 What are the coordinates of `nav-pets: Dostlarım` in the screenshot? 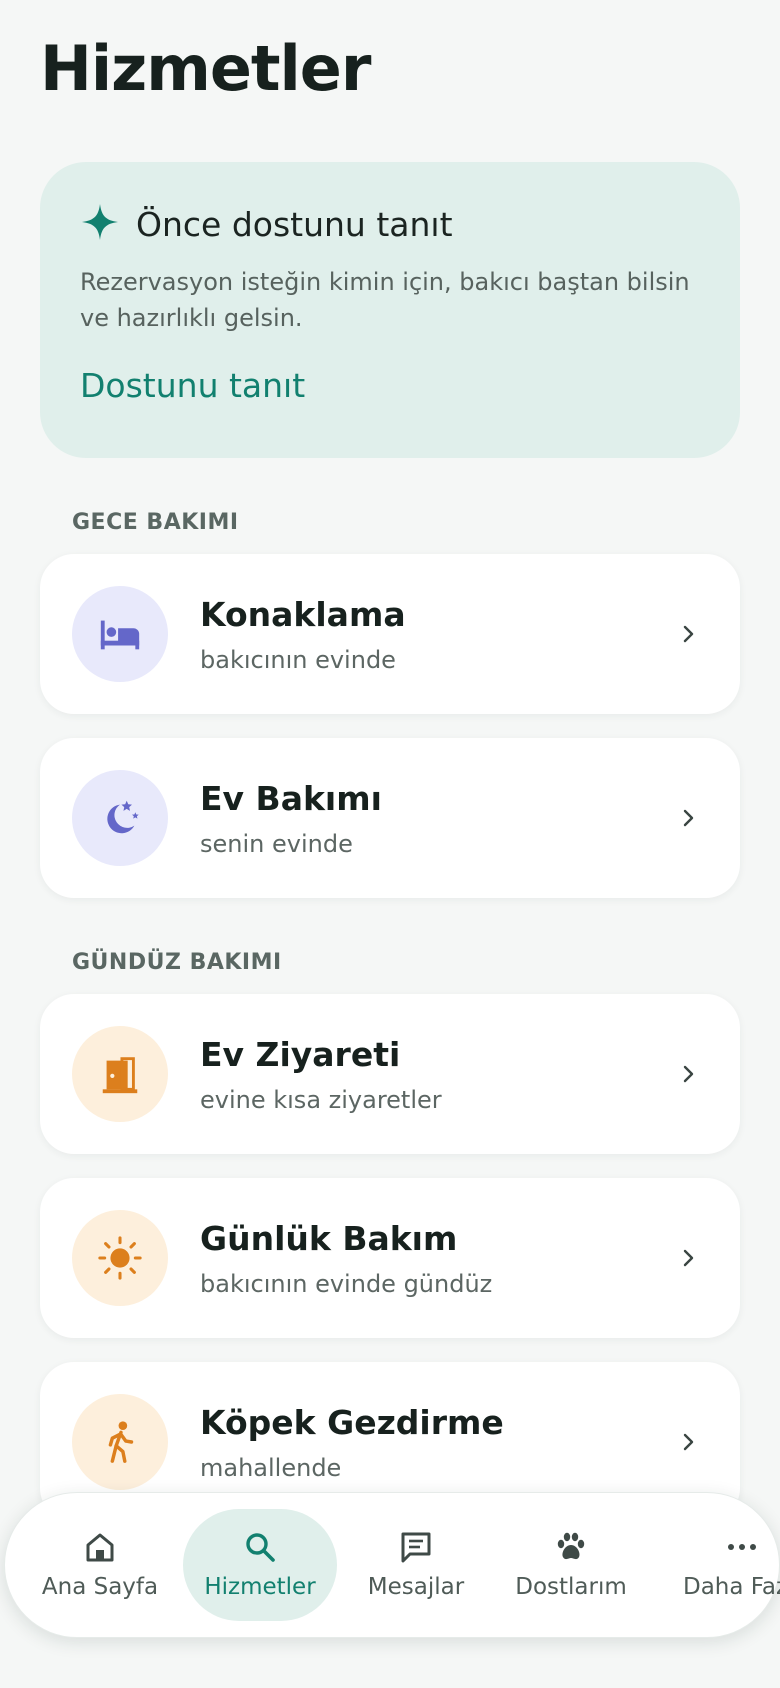 It's located at (571, 1565).